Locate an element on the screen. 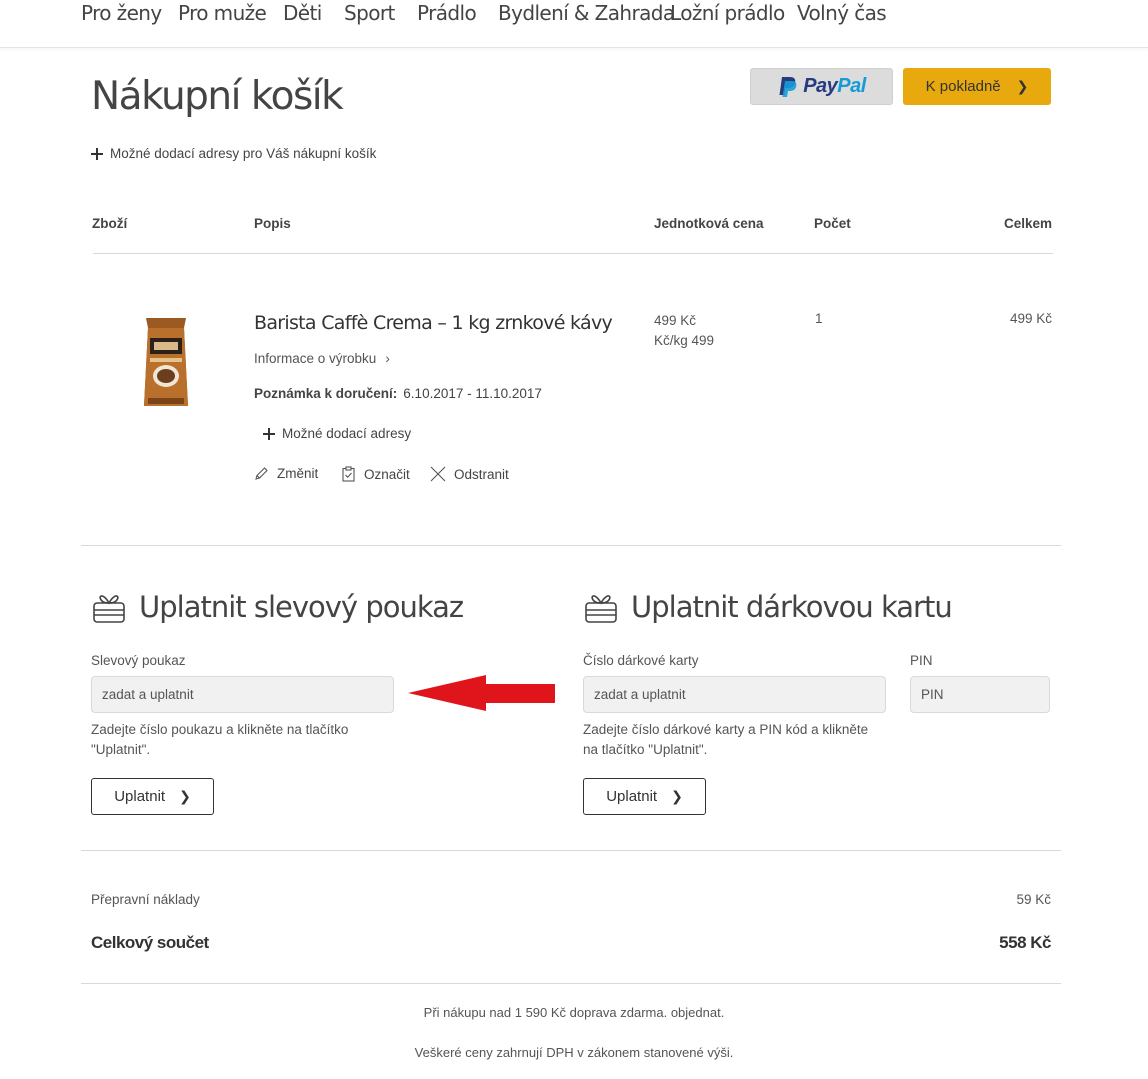 Image resolution: width=1148 pixels, height=1079 pixels. nav-item-women: Pro ženy is located at coordinates (121, 13).